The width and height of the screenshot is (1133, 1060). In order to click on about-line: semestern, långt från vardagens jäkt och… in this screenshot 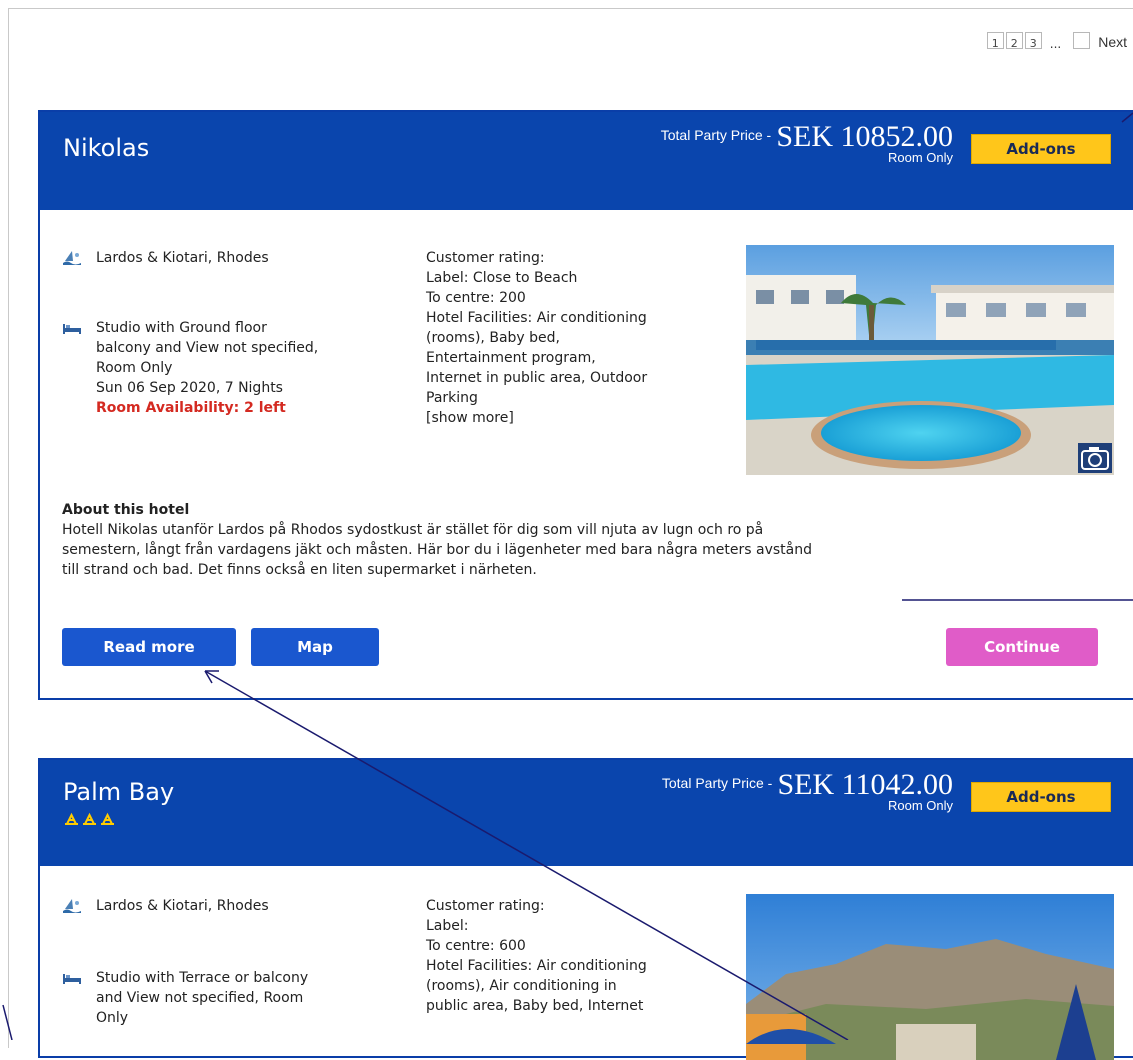, I will do `click(437, 550)`.